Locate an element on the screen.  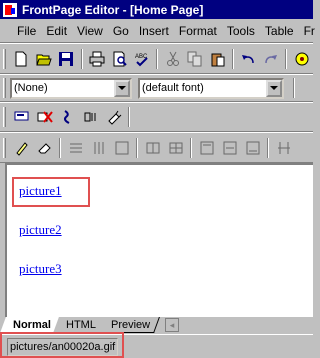
table-properties-button is located at coordinates (175, 148).